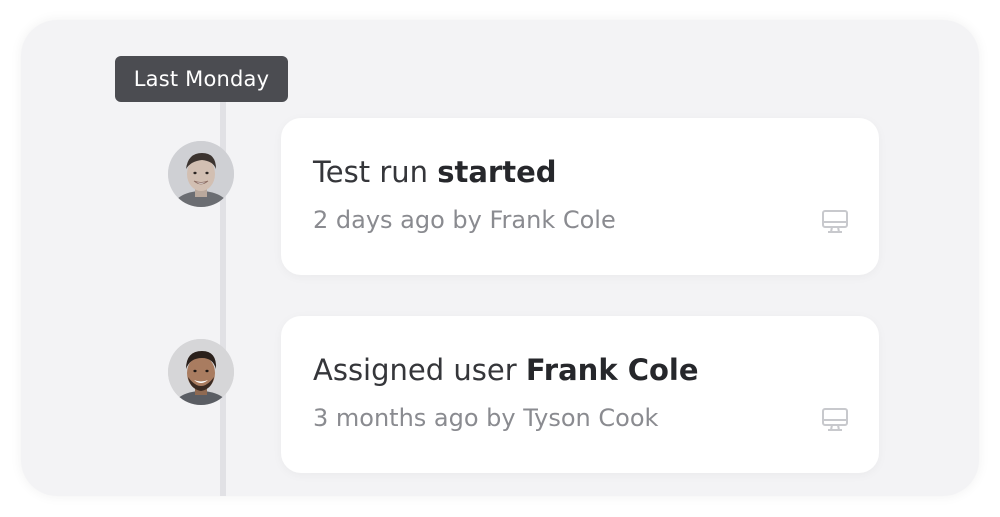  I want to click on event-title-emphasis: Frank Cole, so click(612, 370).